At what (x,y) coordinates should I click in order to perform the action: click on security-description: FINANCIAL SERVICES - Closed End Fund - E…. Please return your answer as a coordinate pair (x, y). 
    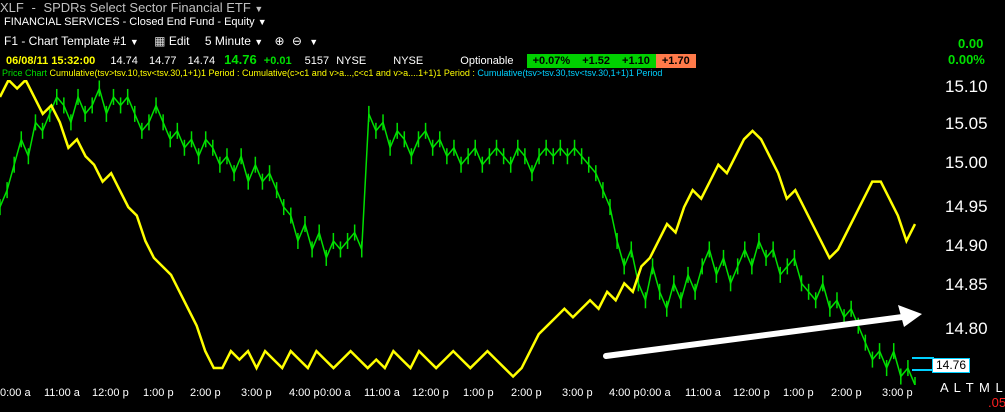
    Looking at the image, I should click on (129, 22).